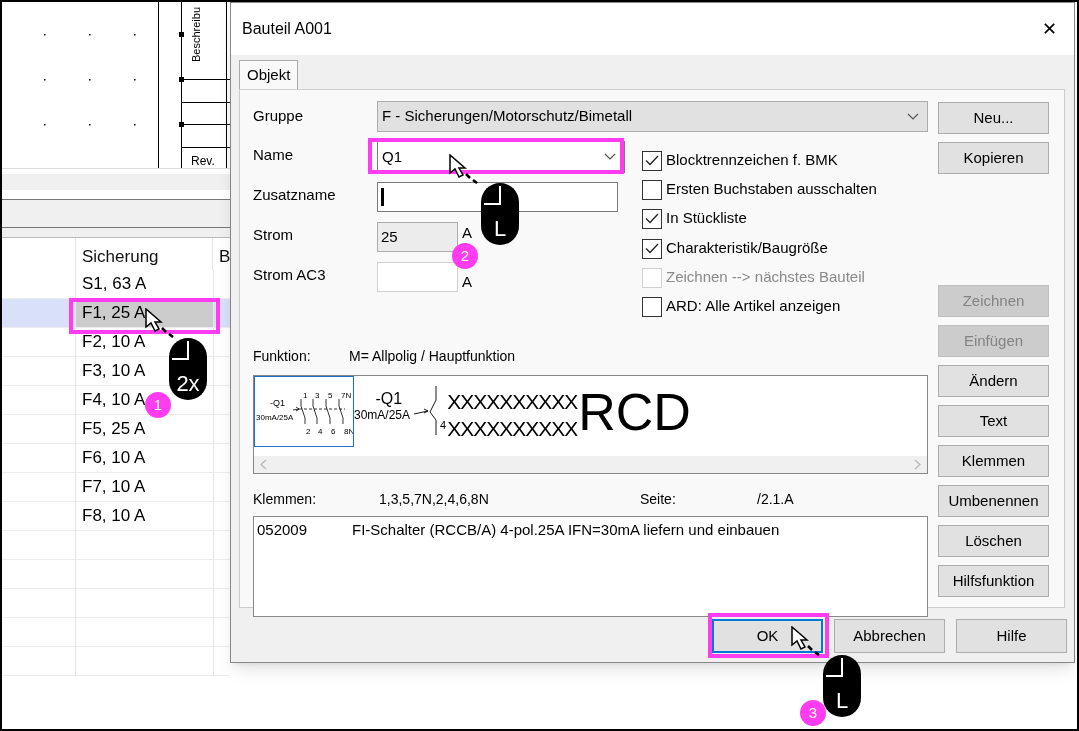 This screenshot has width=1079, height=731. Describe the element at coordinates (747, 248) in the screenshot. I see `checkbox-label: Charakteristik/Baugröße` at that location.